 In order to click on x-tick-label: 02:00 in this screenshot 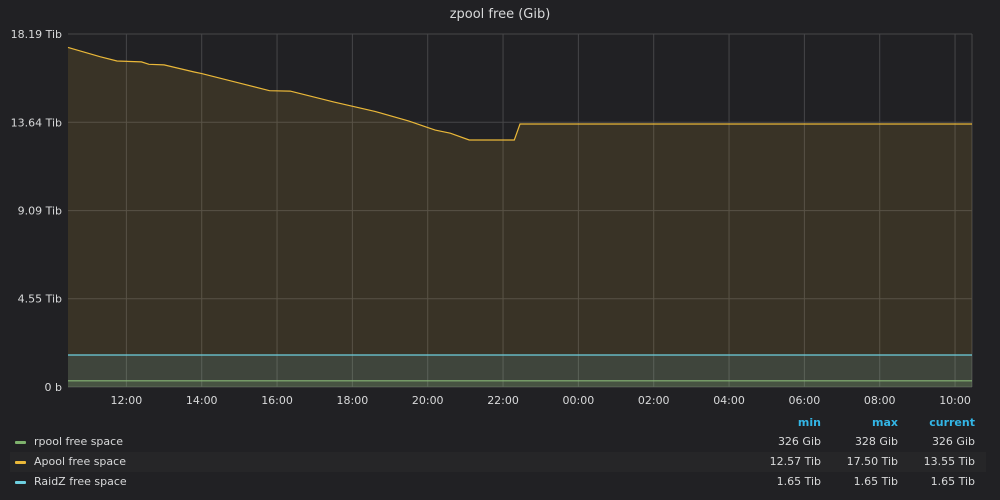, I will do `click(654, 400)`.